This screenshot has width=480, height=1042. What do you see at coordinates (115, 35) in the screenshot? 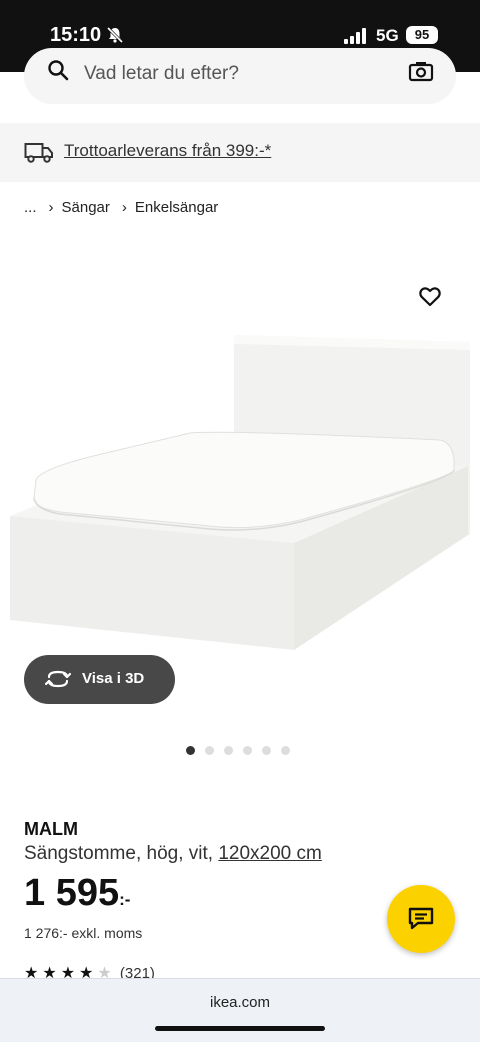
I see `bell-muted-icon` at bounding box center [115, 35].